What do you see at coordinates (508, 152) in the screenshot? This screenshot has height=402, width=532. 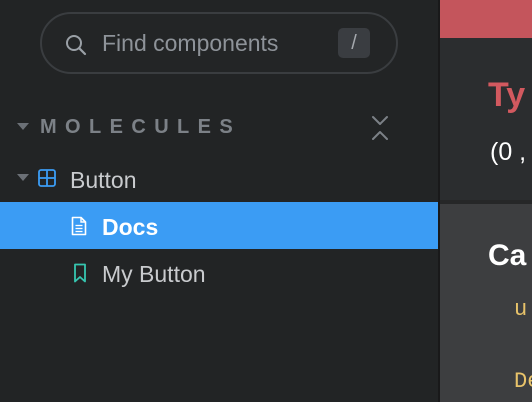 I see `preview-signature: (0 ,` at bounding box center [508, 152].